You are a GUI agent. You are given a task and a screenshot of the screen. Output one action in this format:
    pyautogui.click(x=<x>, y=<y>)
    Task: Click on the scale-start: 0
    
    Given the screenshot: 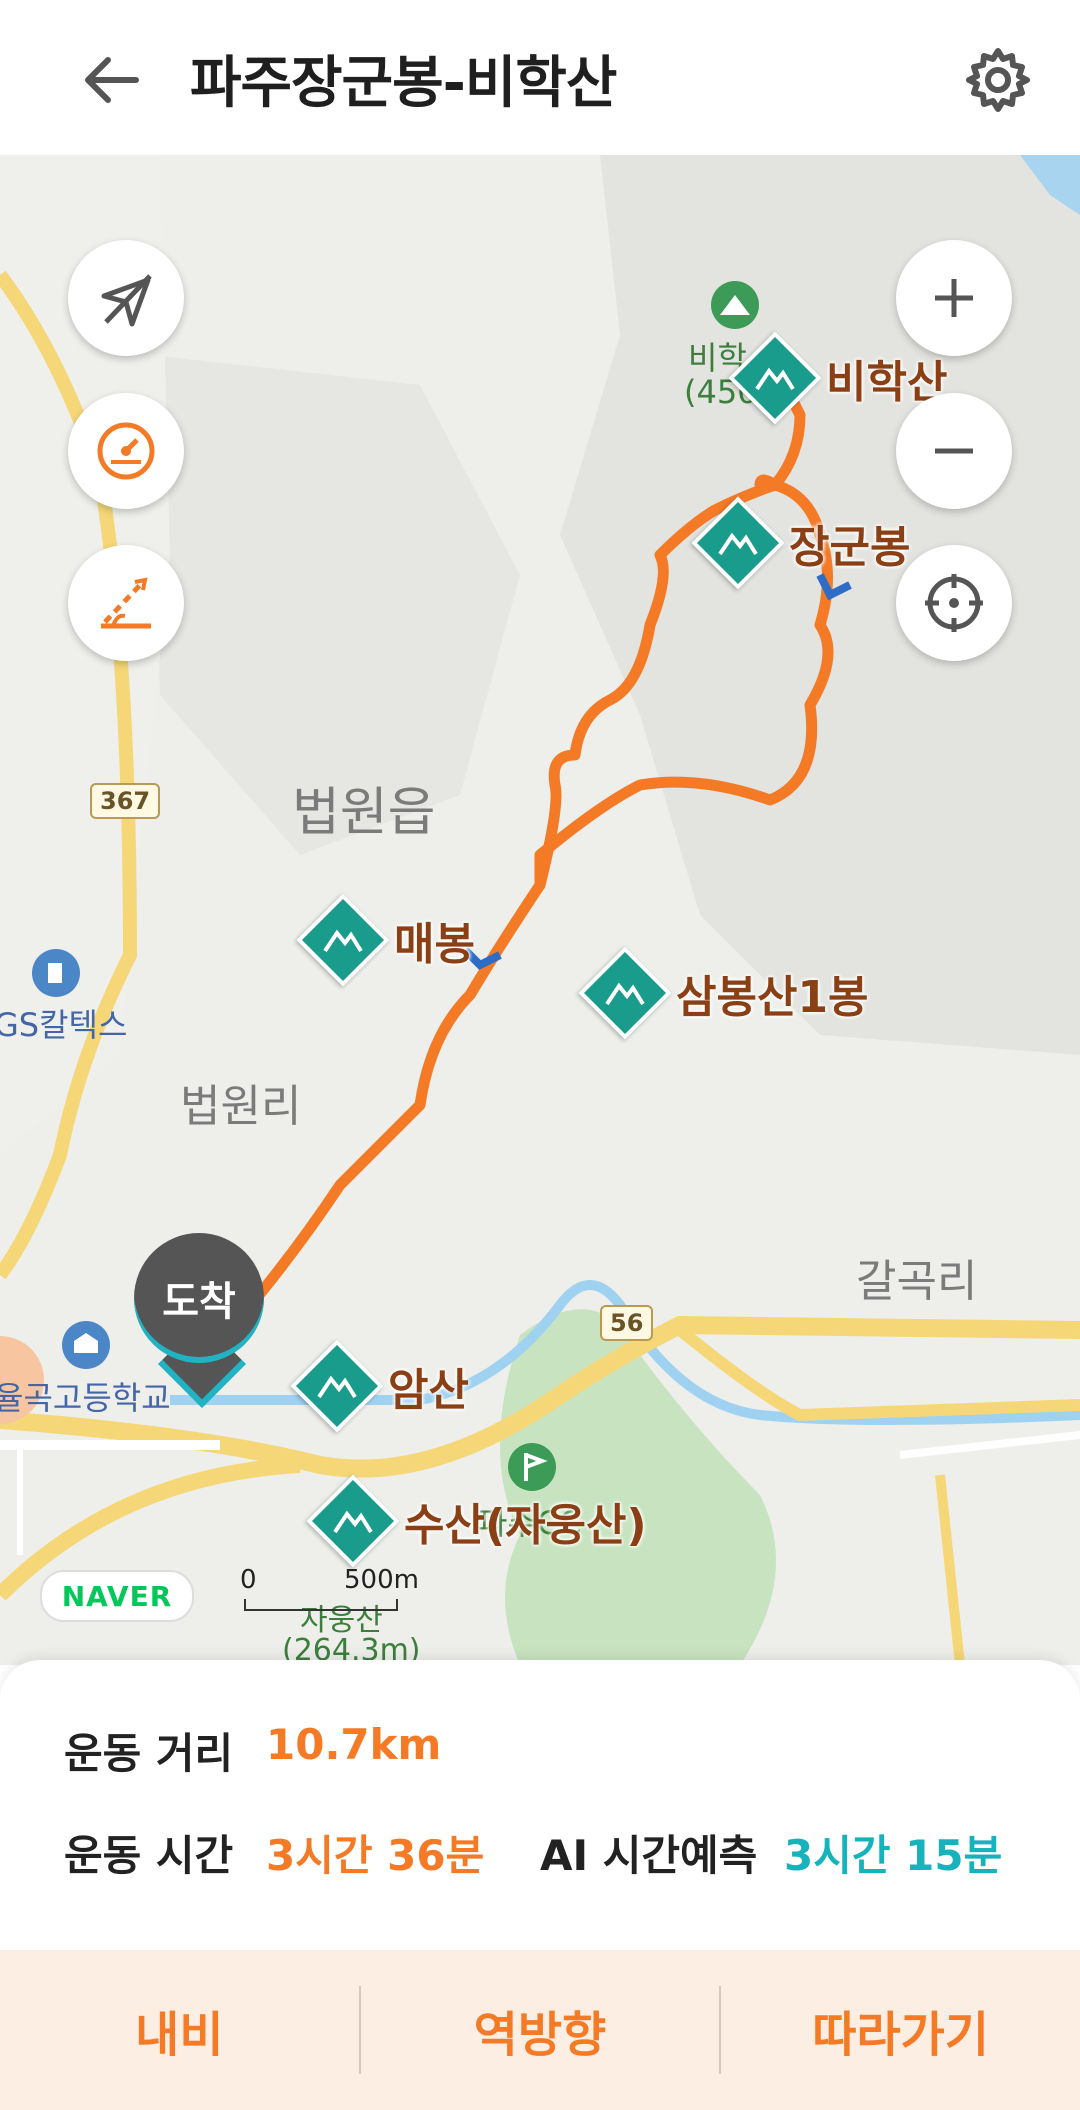 What is the action you would take?
    pyautogui.click(x=248, y=1580)
    